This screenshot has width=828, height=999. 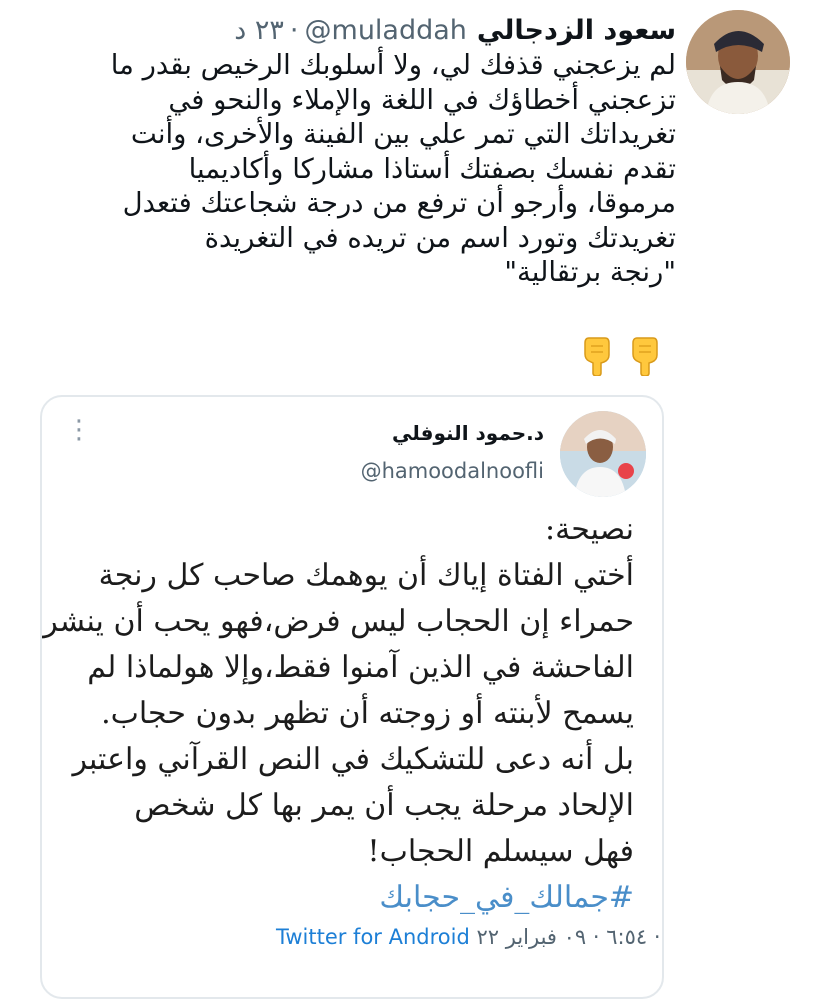 What do you see at coordinates (386, 30) in the screenshot?
I see `author-handle: @muladdah` at bounding box center [386, 30].